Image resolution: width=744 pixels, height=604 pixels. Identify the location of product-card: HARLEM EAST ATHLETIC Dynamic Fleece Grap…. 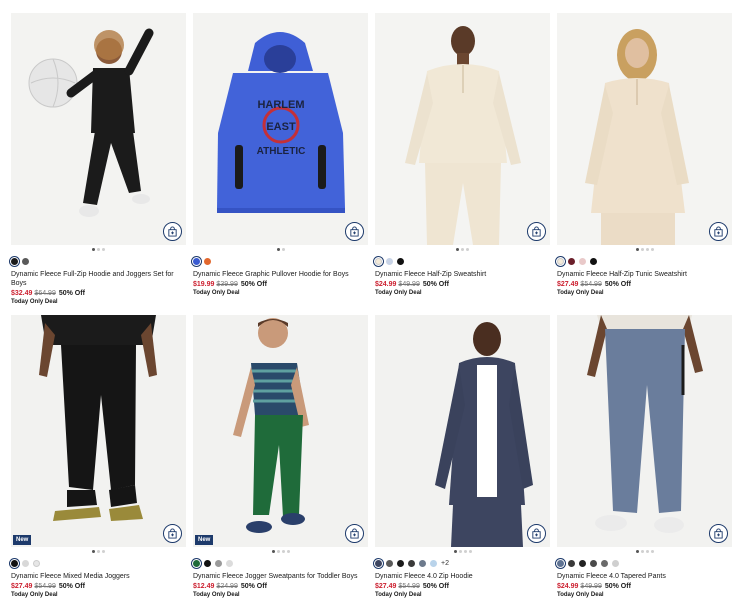
(280, 154).